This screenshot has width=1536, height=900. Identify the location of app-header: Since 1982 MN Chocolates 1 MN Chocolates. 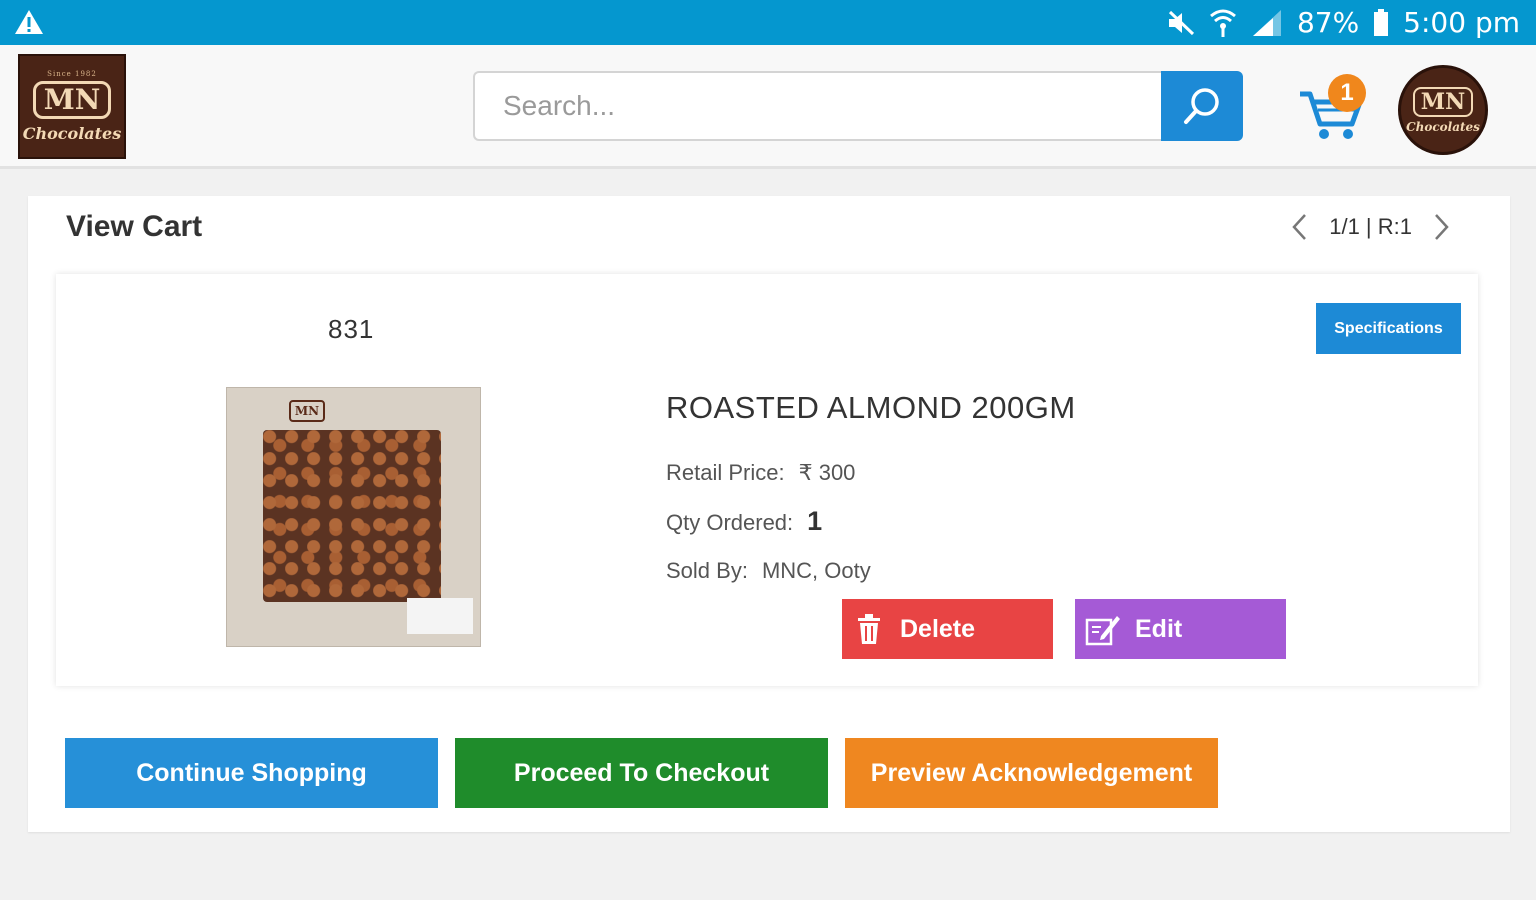
(768, 107).